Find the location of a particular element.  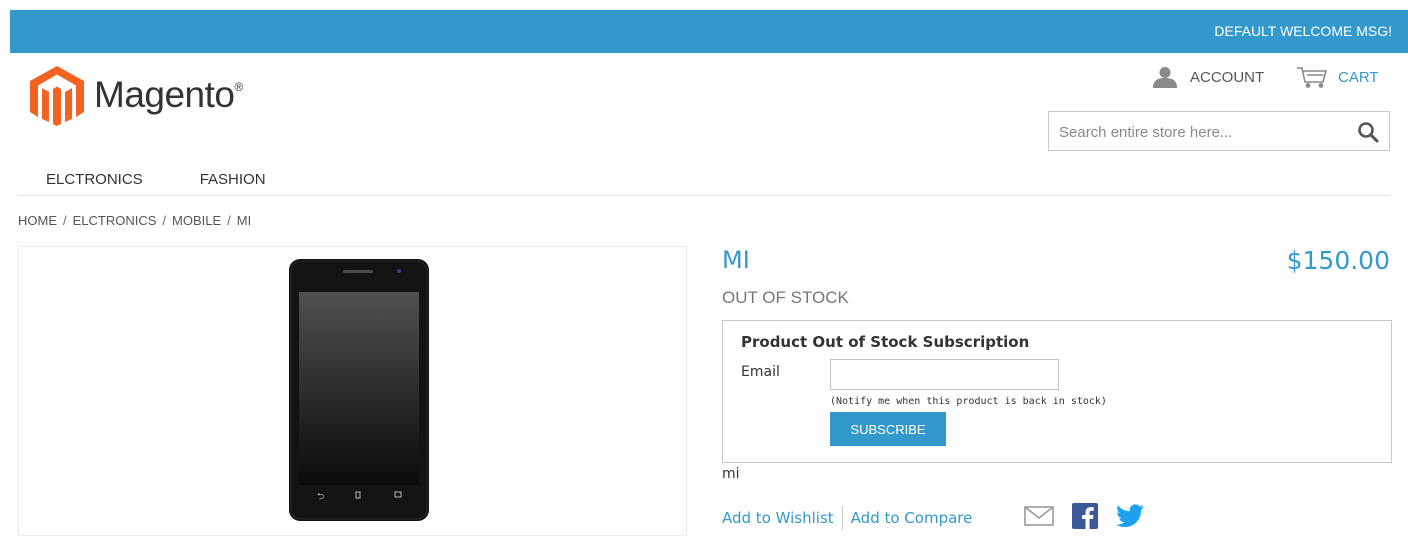

action-divider is located at coordinates (842, 518).